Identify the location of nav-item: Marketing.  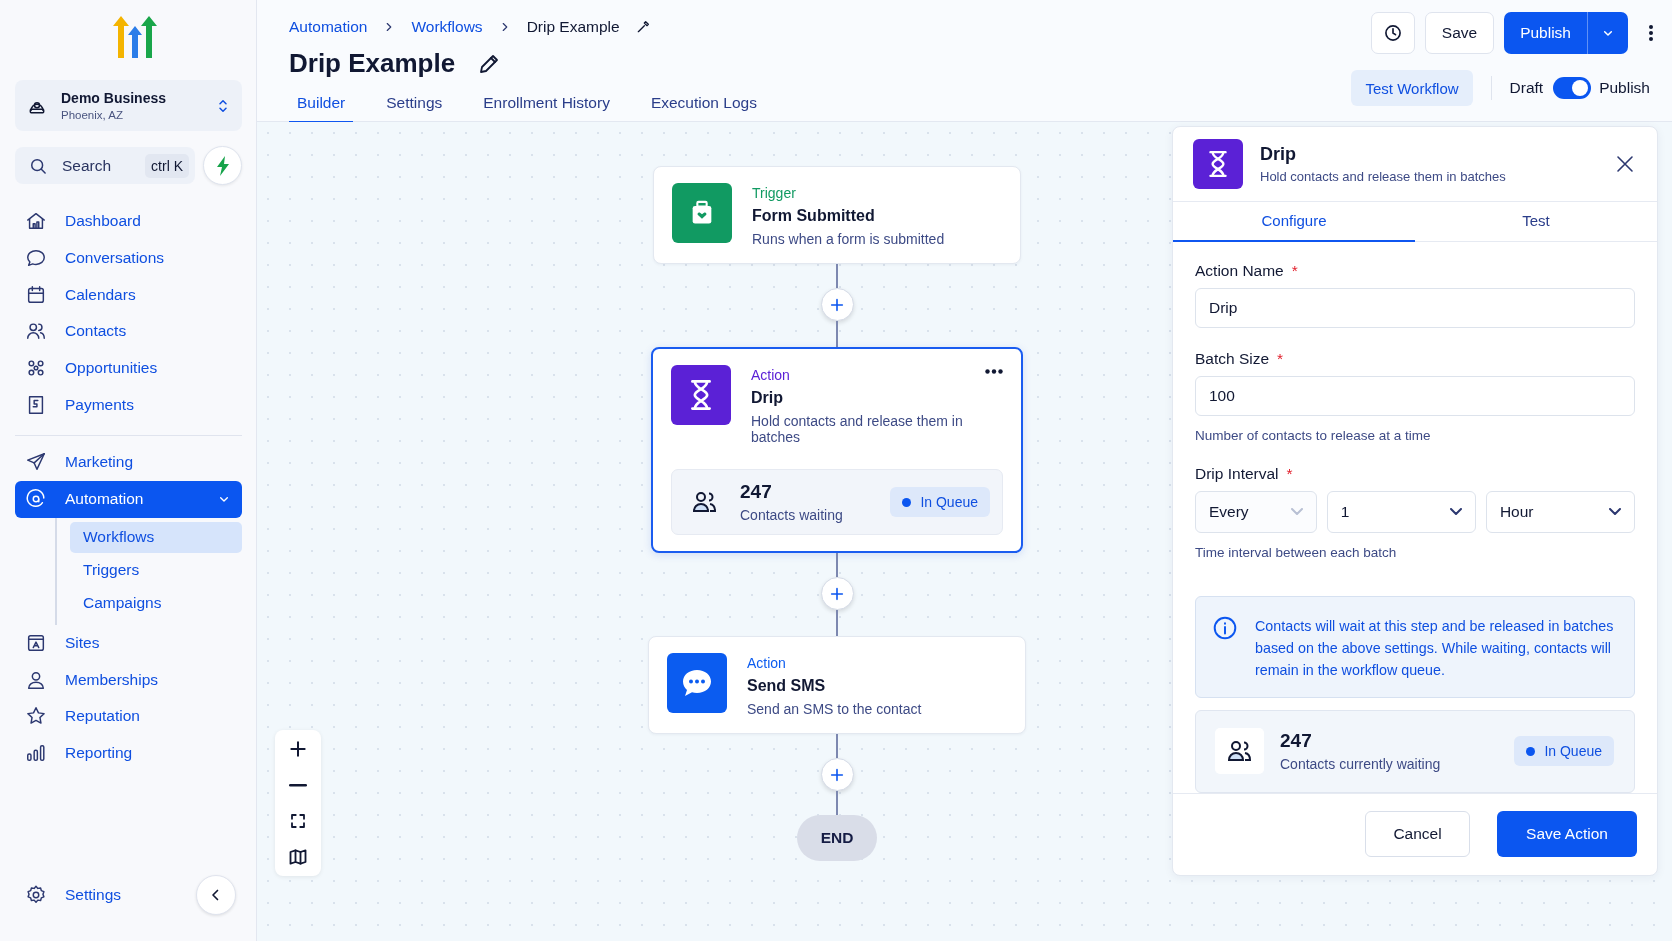
(128, 462).